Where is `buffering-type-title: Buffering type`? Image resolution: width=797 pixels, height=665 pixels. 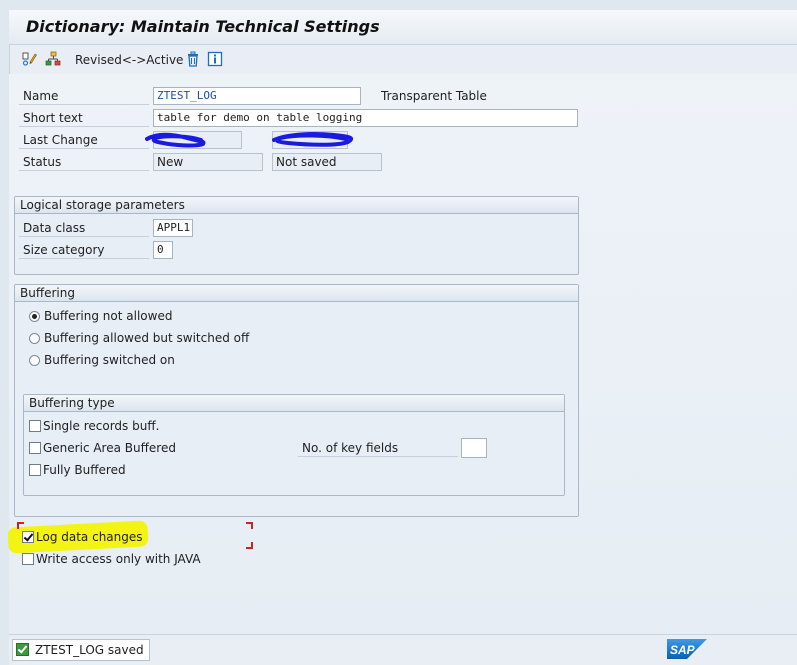 buffering-type-title: Buffering type is located at coordinates (294, 403).